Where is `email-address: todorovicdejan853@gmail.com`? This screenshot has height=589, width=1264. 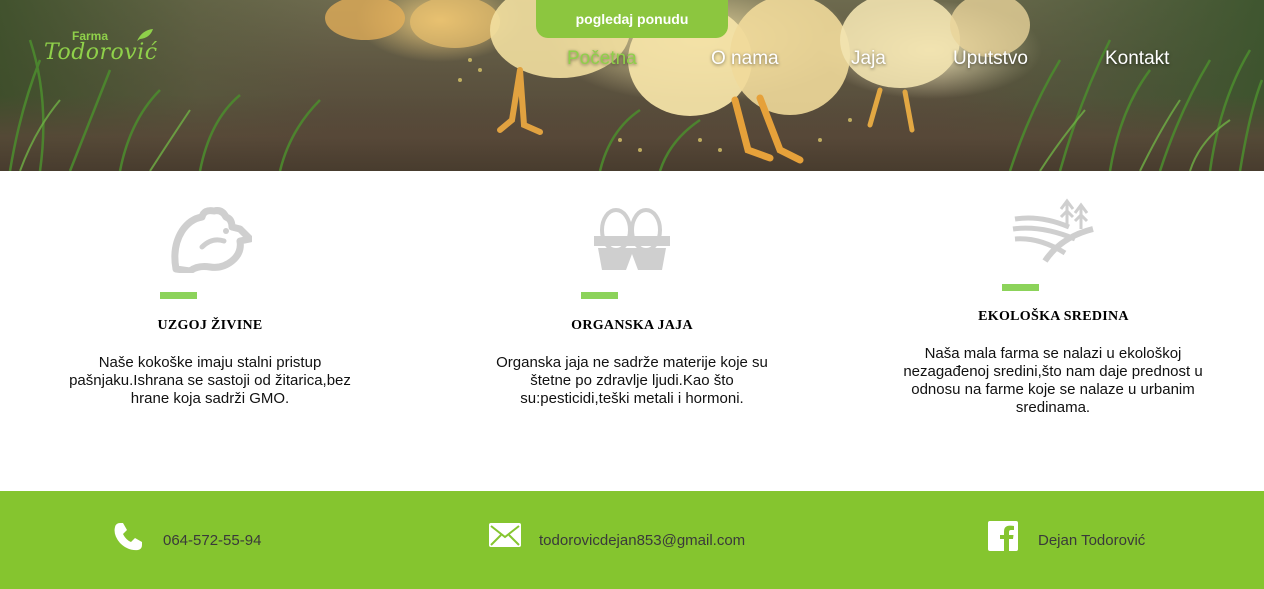
email-address: todorovicdejan853@gmail.com is located at coordinates (642, 540).